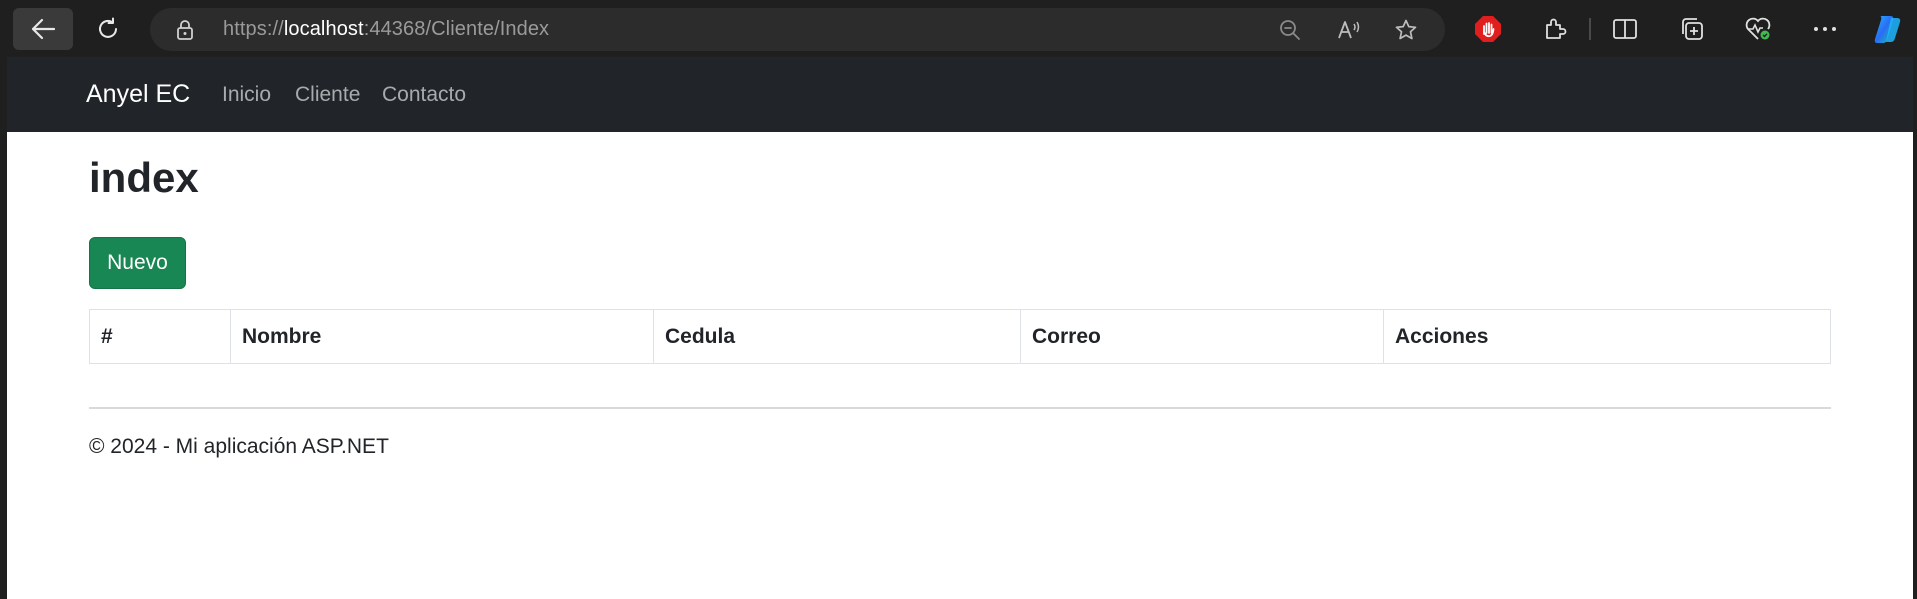 This screenshot has height=599, width=1917. Describe the element at coordinates (960, 408) in the screenshot. I see `footer-divider` at that location.